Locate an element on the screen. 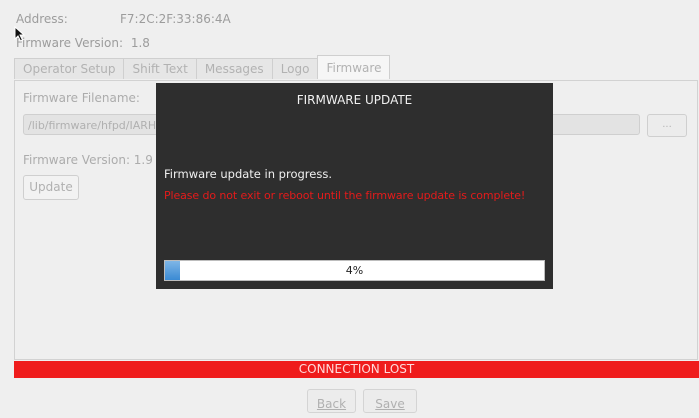 The image size is (699, 418). tab-shift-text: Shift Text is located at coordinates (160, 68).